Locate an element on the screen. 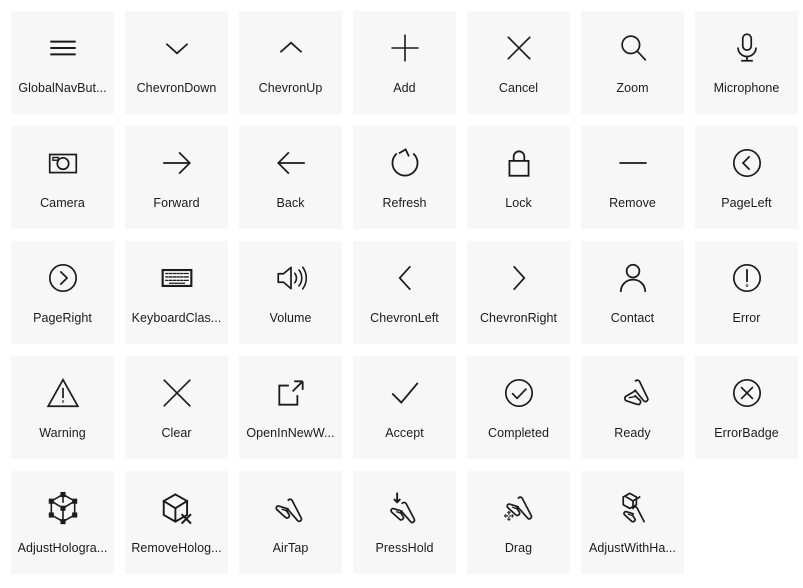 The image size is (803, 588). icon-card-contact: Contact is located at coordinates (632, 292).